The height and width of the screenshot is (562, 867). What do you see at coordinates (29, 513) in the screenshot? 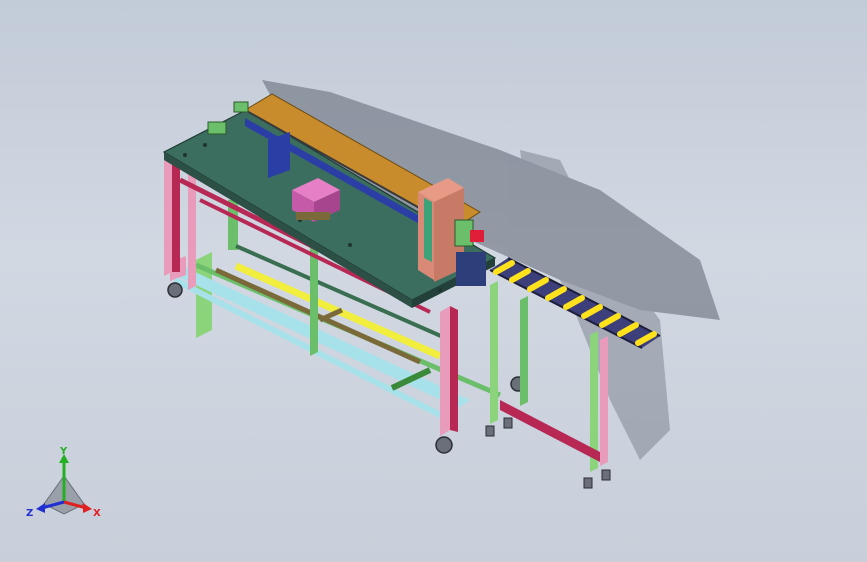
I see `z-axis-label: Z` at bounding box center [29, 513].